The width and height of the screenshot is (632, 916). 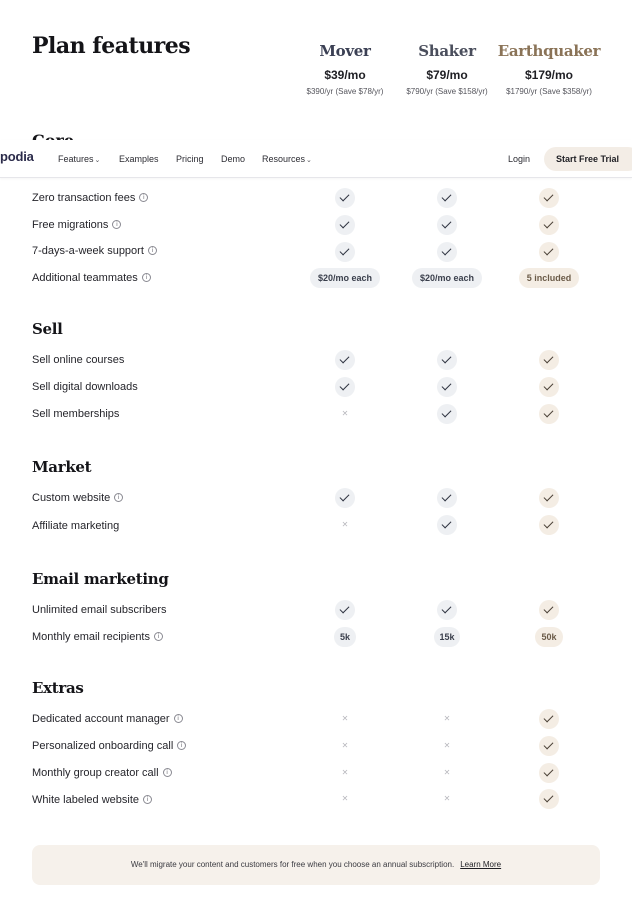 I want to click on feature-row-label: Sell digital downloads, so click(x=85, y=387).